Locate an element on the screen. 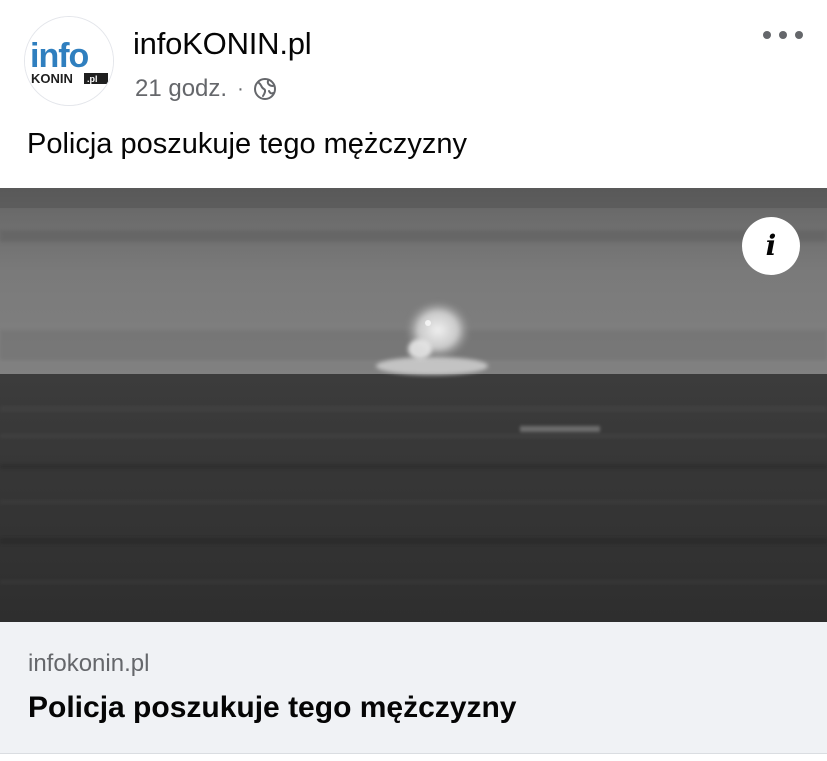  info-icon: i is located at coordinates (771, 245).